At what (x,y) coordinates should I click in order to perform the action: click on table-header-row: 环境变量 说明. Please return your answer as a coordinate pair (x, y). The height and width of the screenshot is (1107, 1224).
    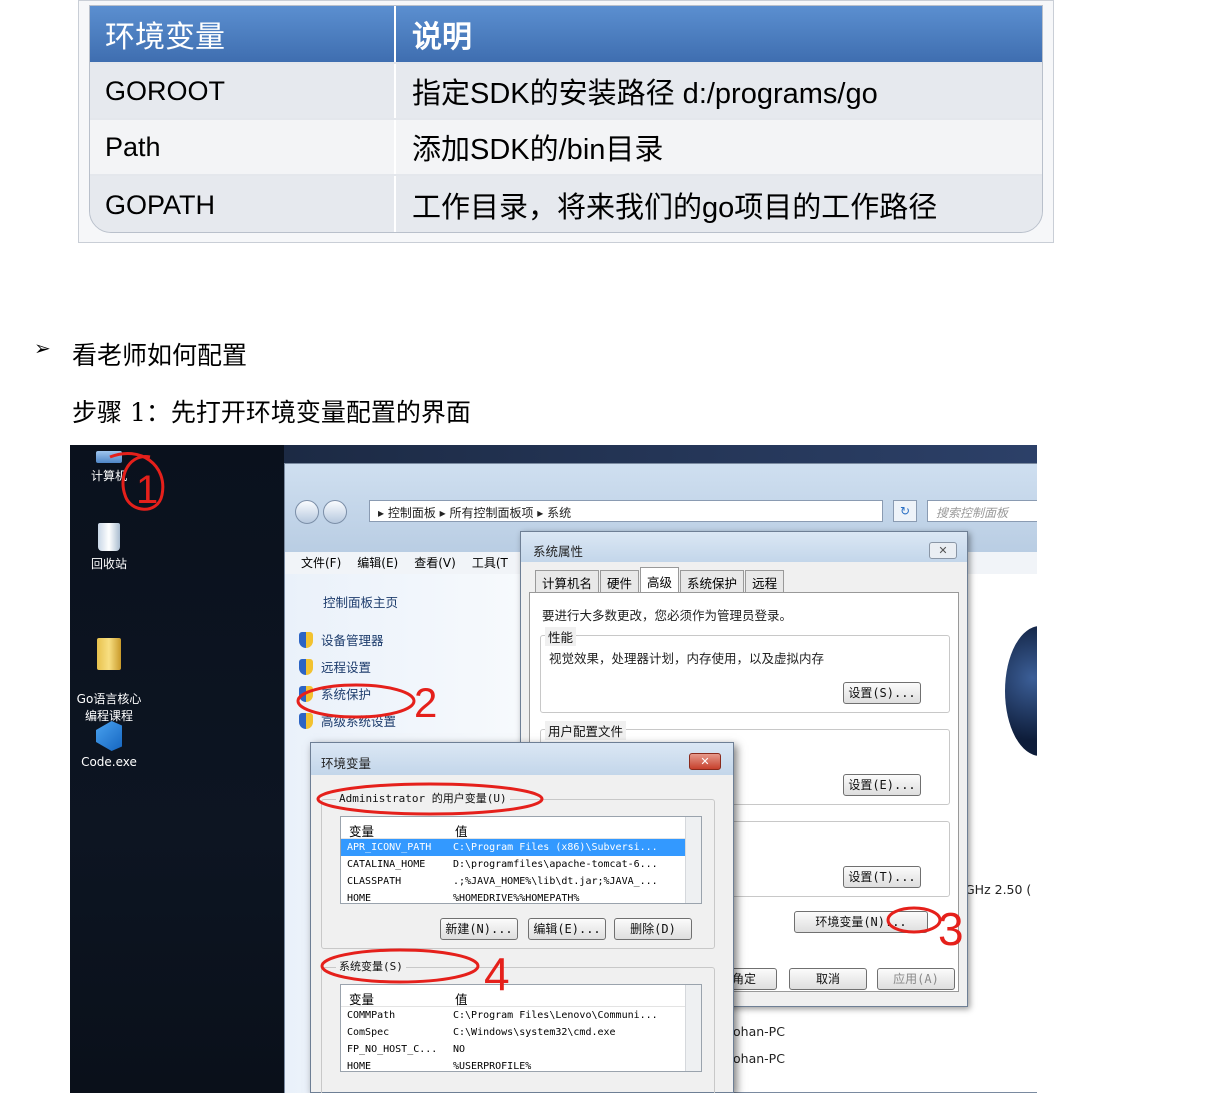
    Looking at the image, I should click on (566, 34).